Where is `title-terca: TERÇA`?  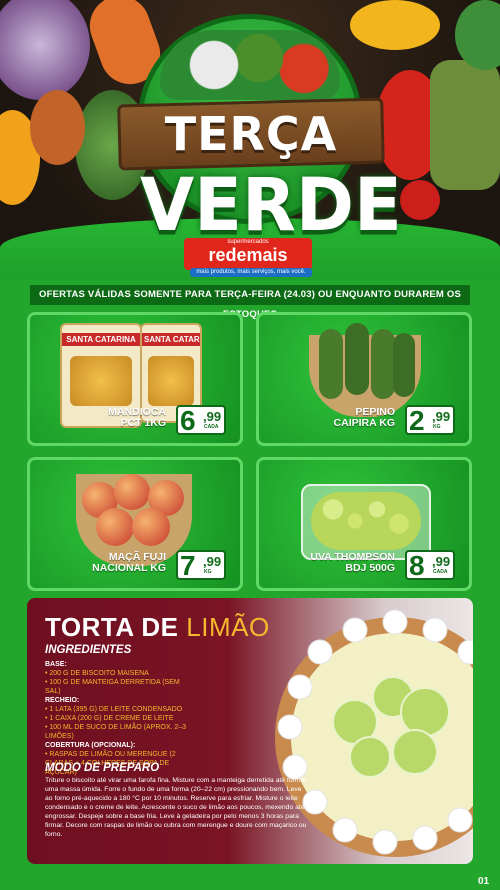
title-terca: TERÇA is located at coordinates (251, 134).